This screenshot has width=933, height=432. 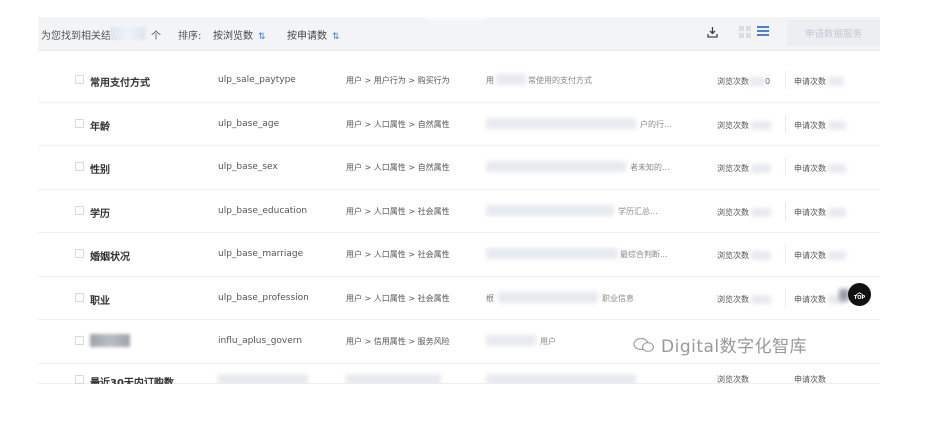 I want to click on tag-name: 最近30天内订购数, so click(x=132, y=379).